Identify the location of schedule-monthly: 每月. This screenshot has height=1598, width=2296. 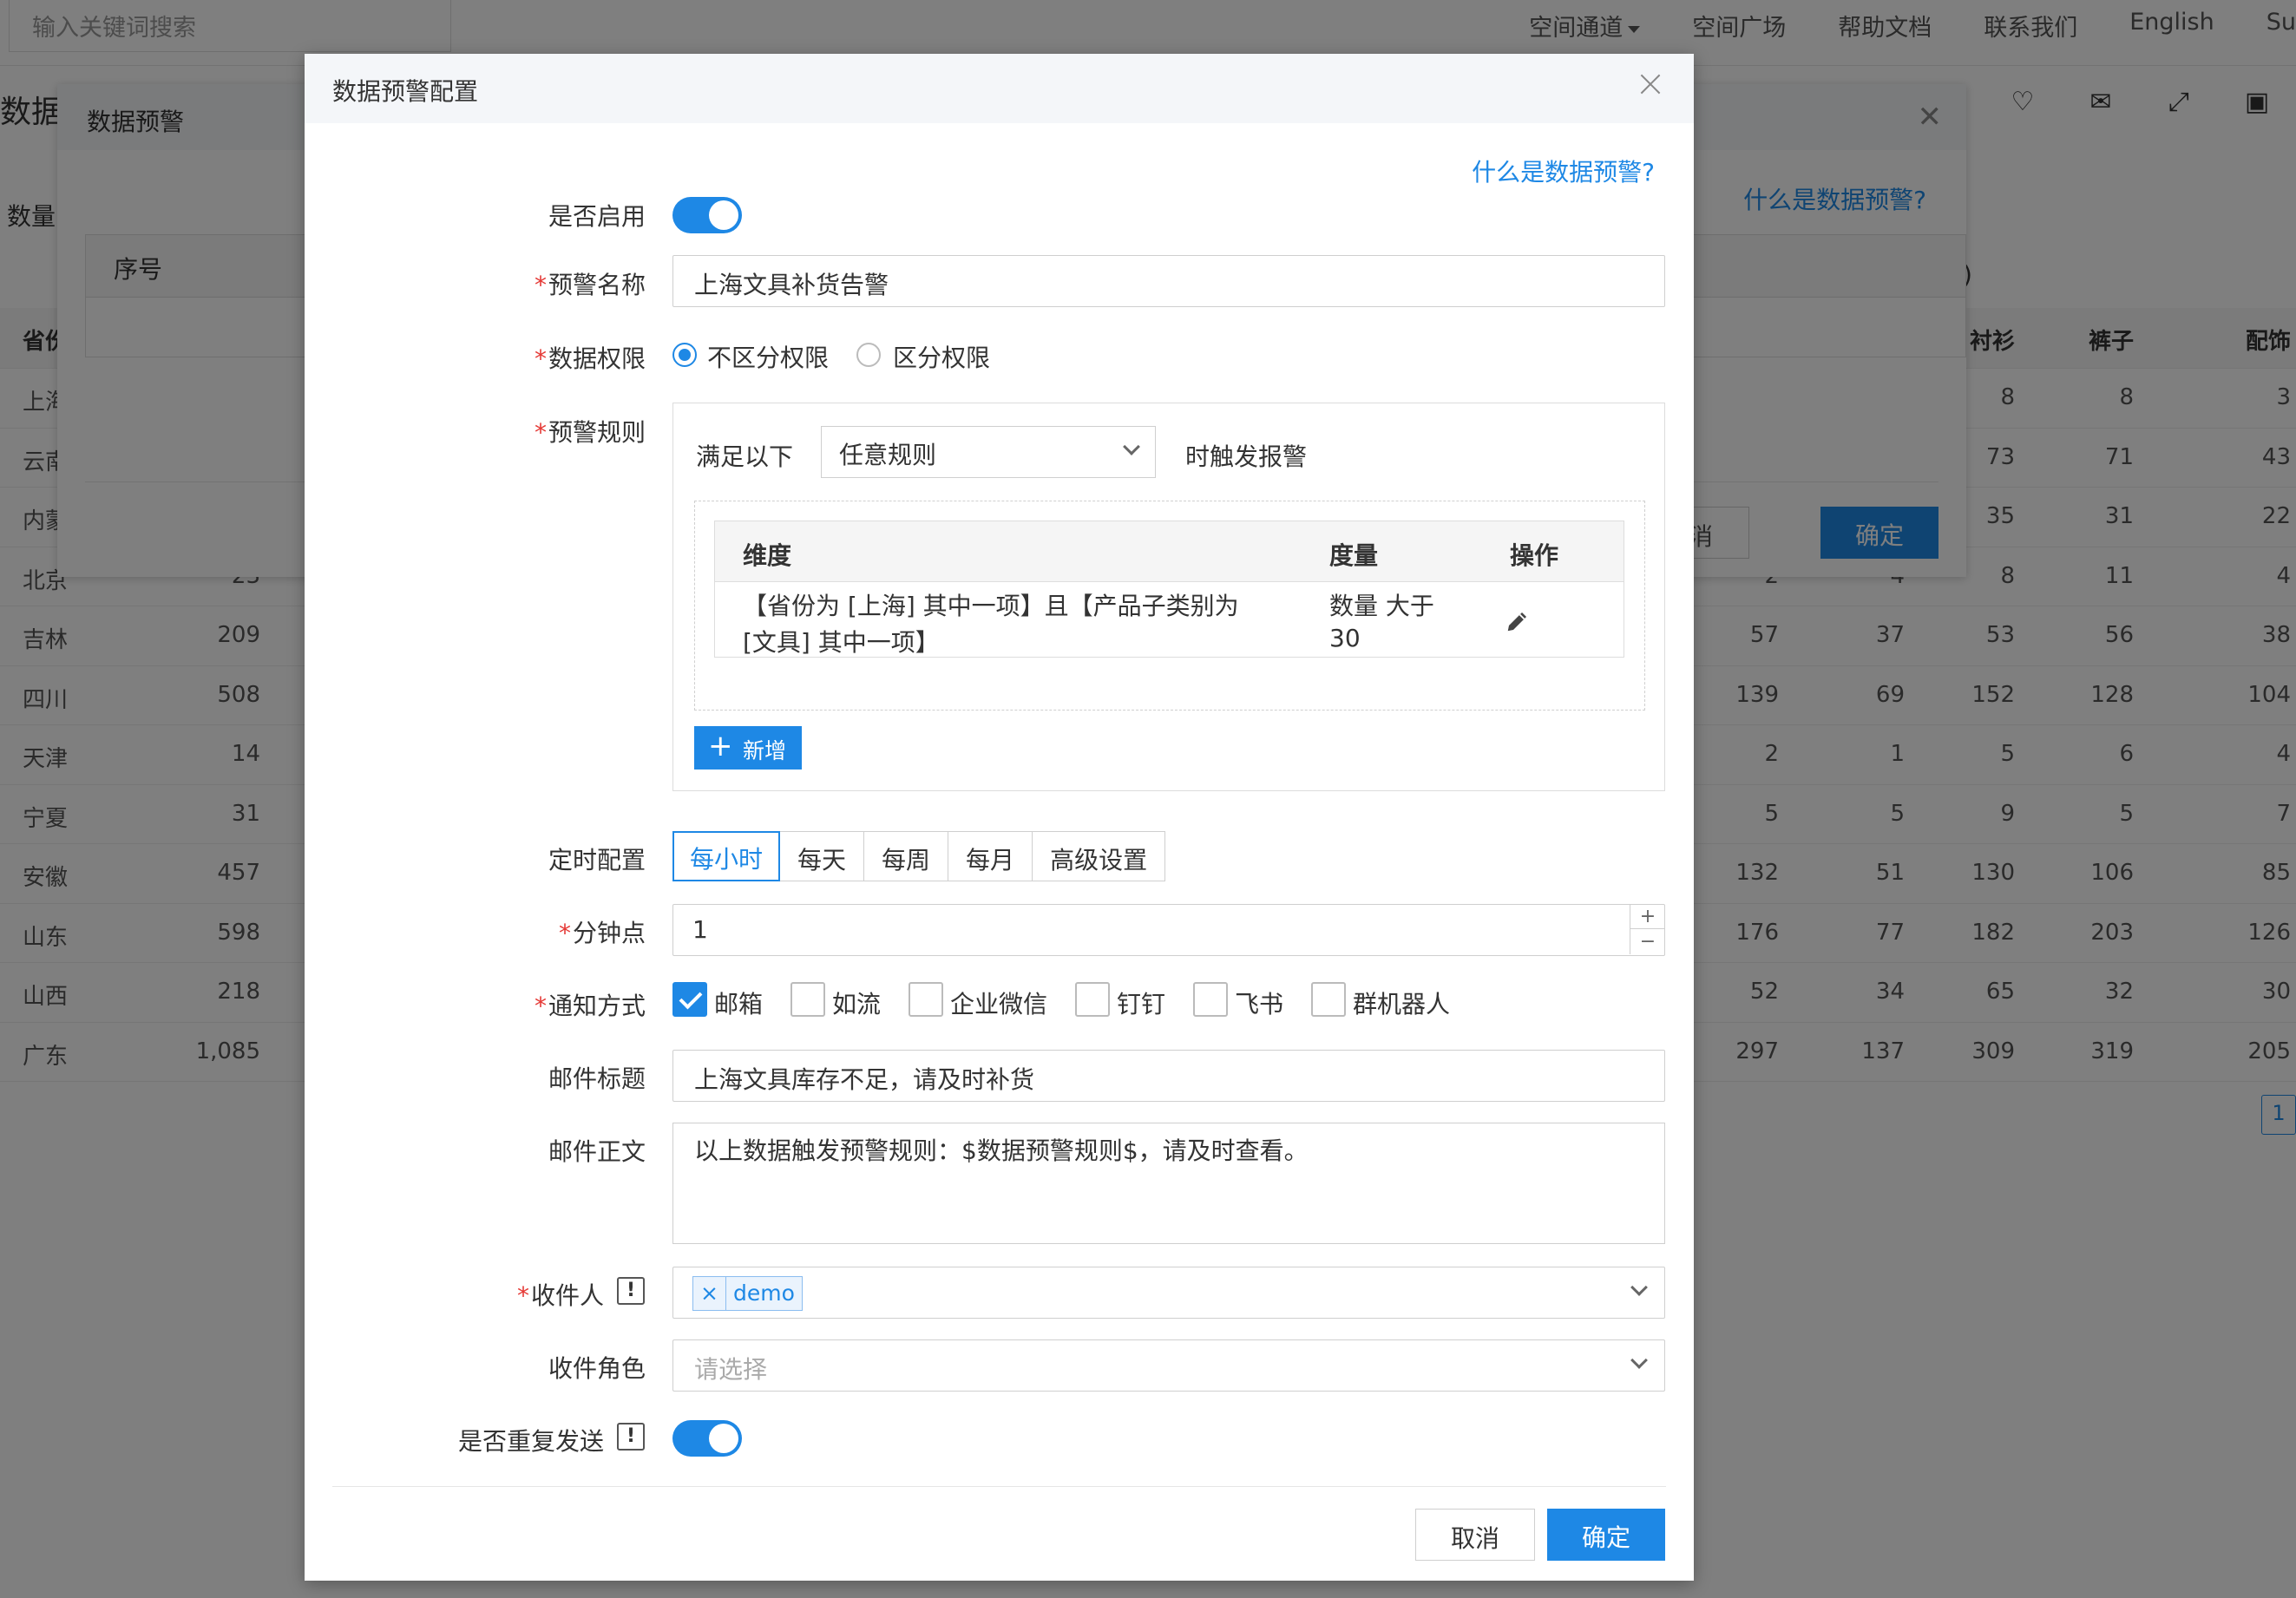
(990, 857).